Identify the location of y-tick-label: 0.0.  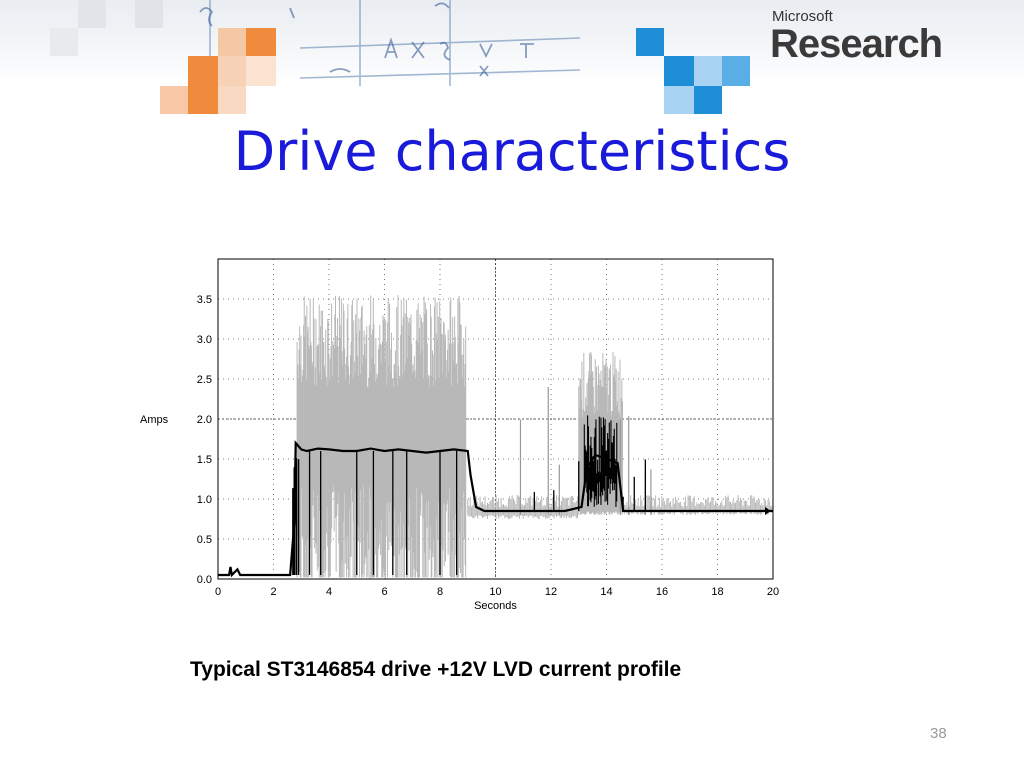
(204, 580).